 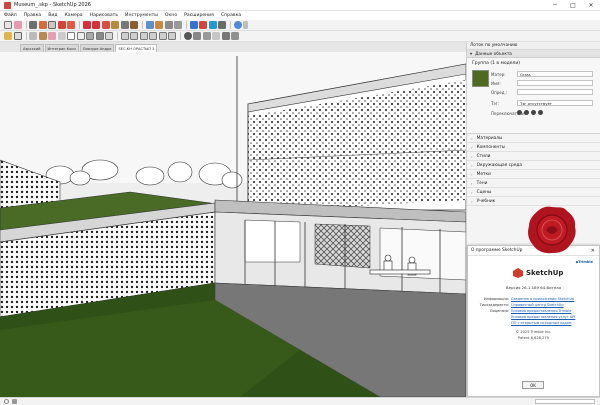 What do you see at coordinates (573, 5) in the screenshot?
I see `maximize-button: □` at bounding box center [573, 5].